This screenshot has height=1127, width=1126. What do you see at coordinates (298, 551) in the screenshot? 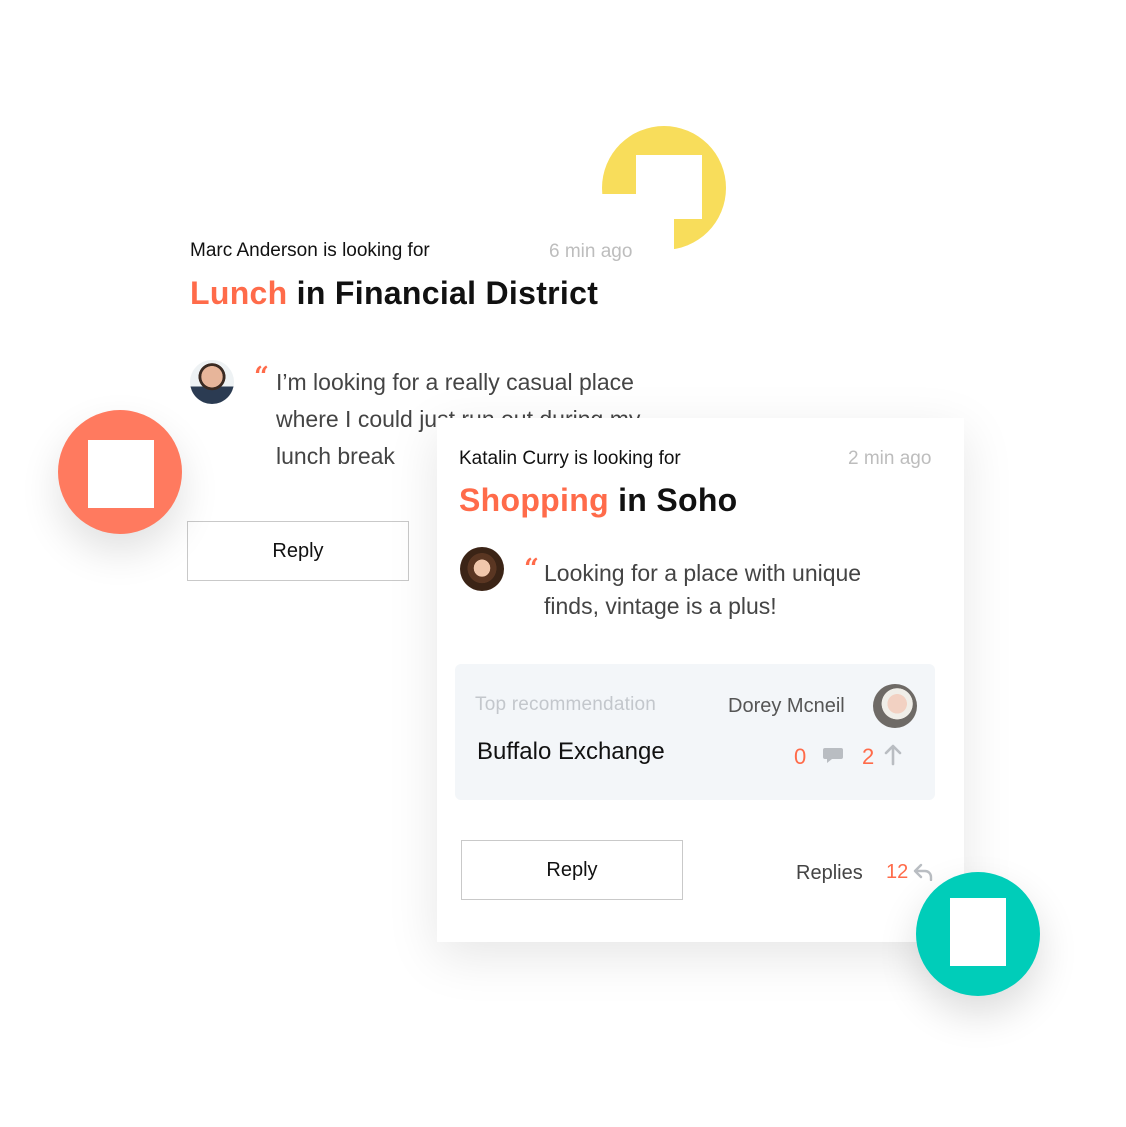
I see `card1-reply-button: Reply` at bounding box center [298, 551].